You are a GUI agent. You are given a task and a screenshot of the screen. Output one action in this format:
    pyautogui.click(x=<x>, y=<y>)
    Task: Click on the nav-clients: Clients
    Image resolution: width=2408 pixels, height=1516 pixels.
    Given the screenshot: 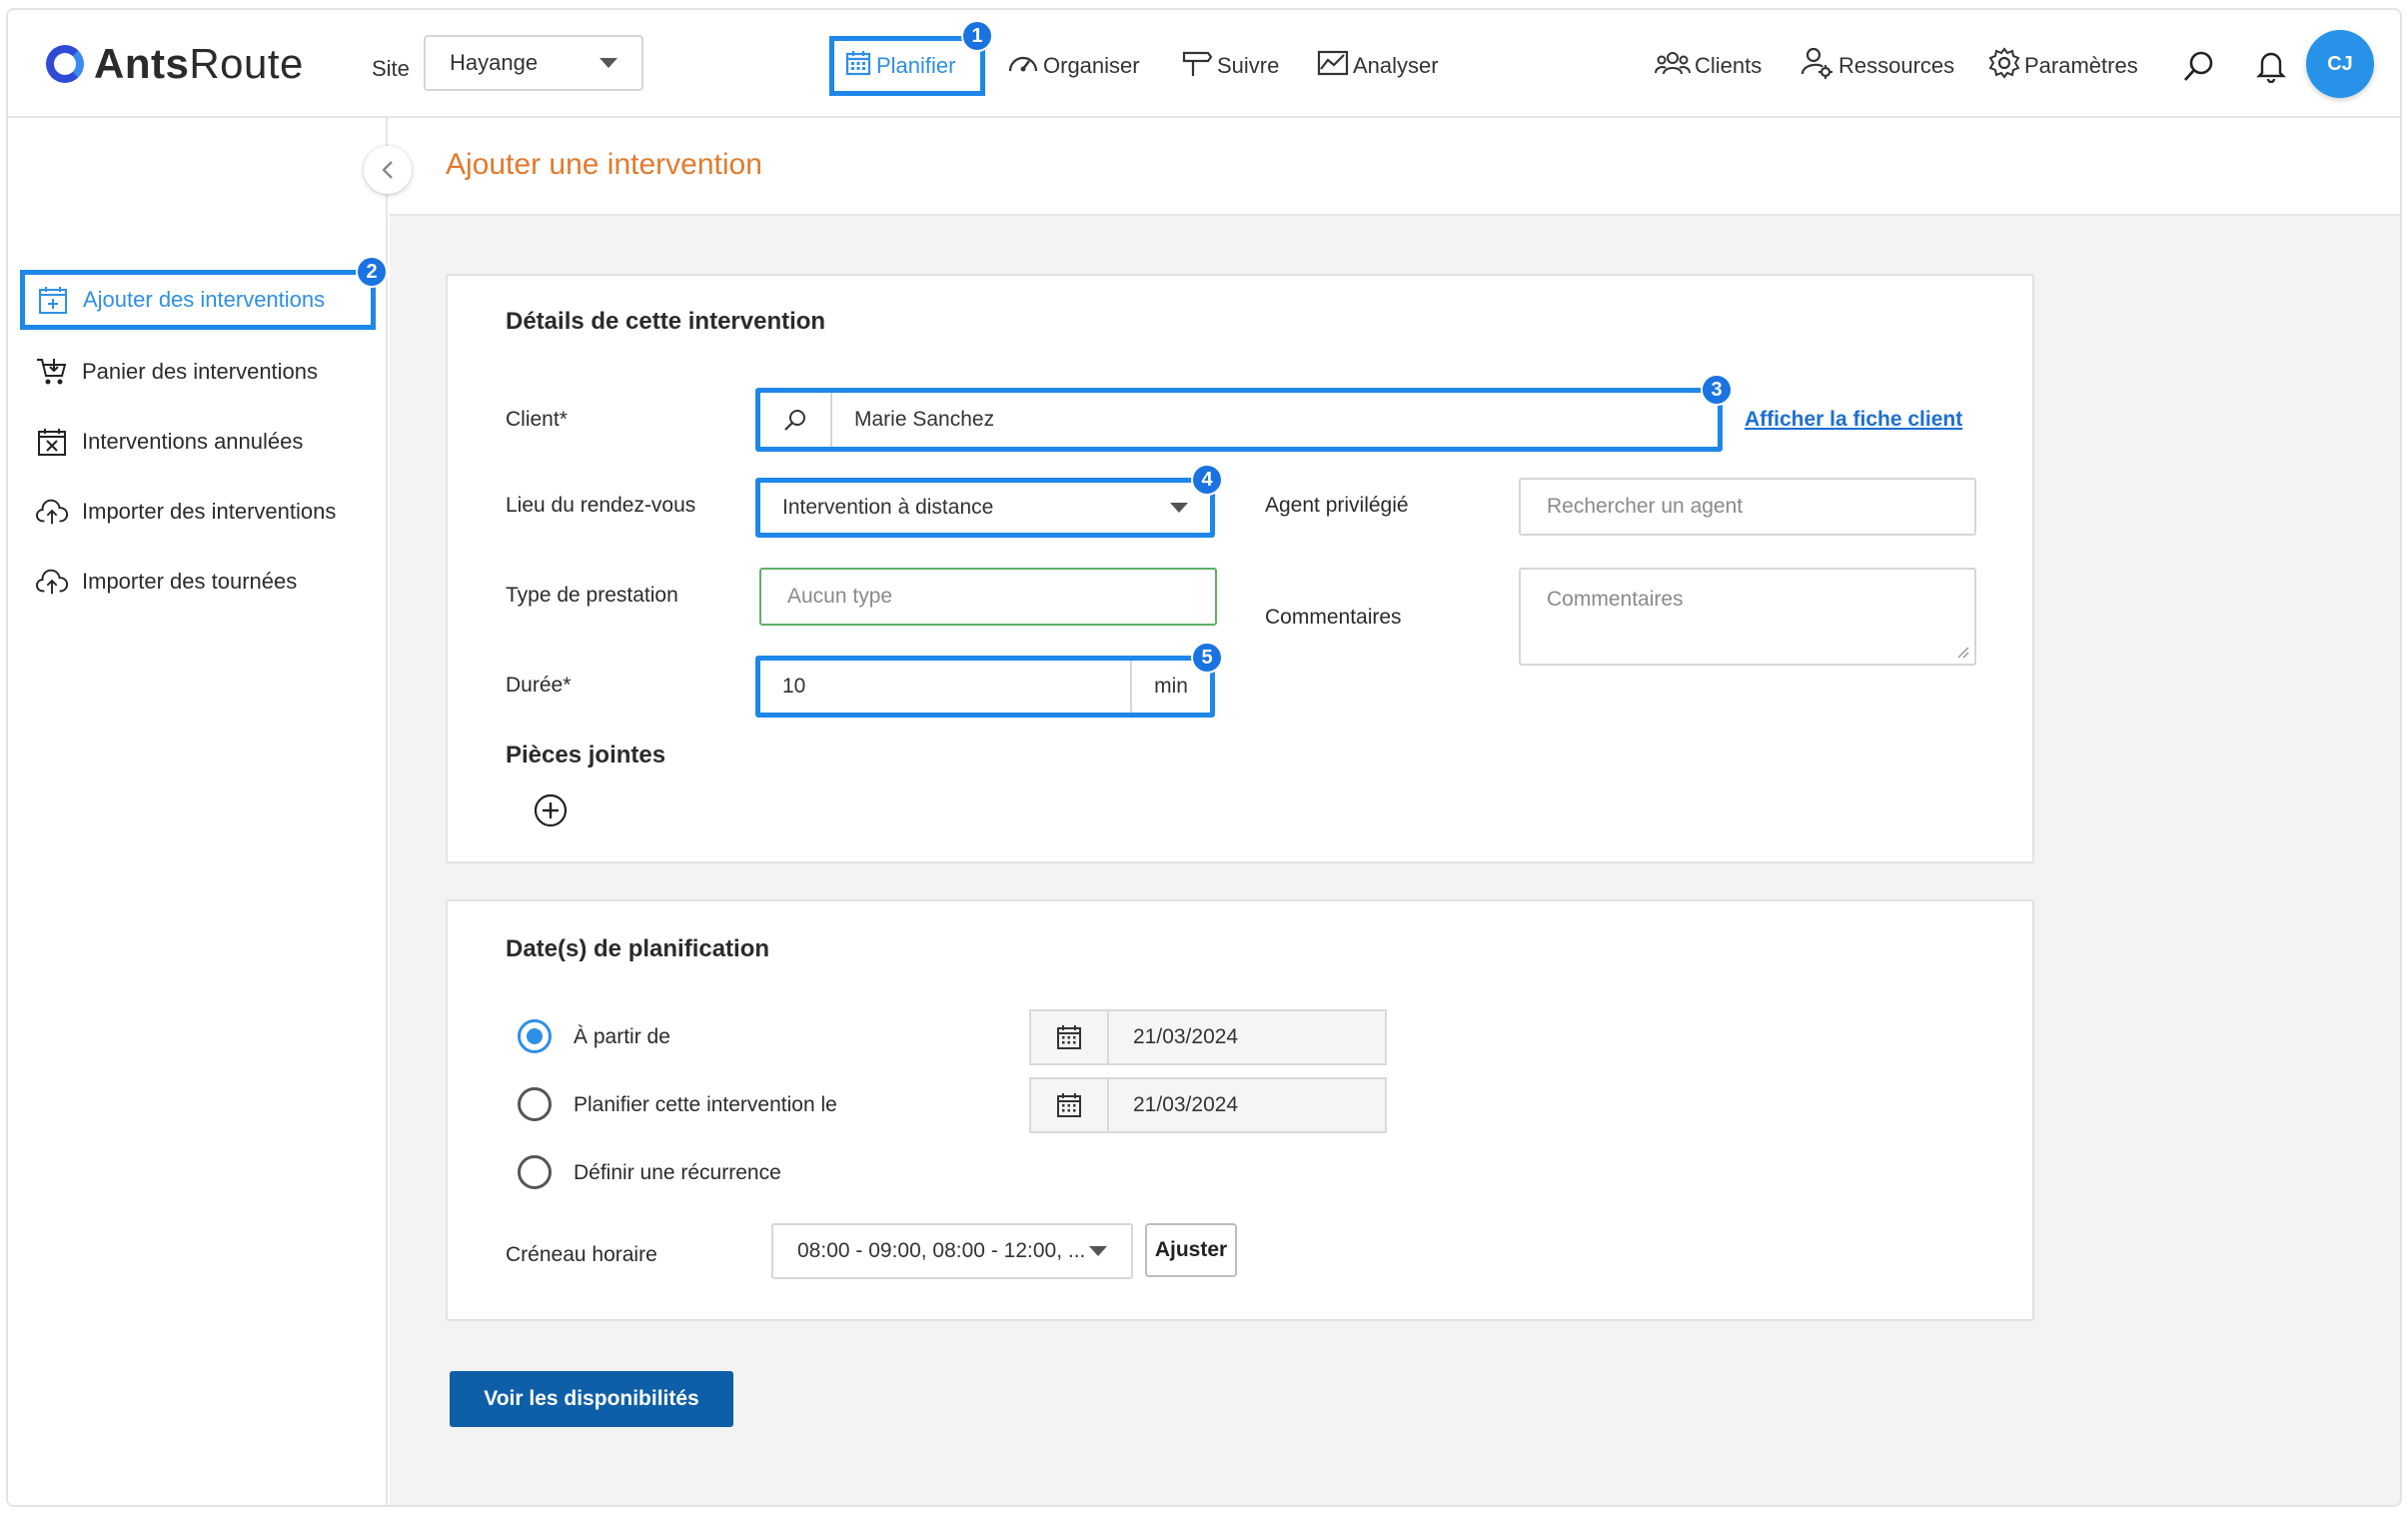 What is the action you would take?
    pyautogui.click(x=1708, y=66)
    